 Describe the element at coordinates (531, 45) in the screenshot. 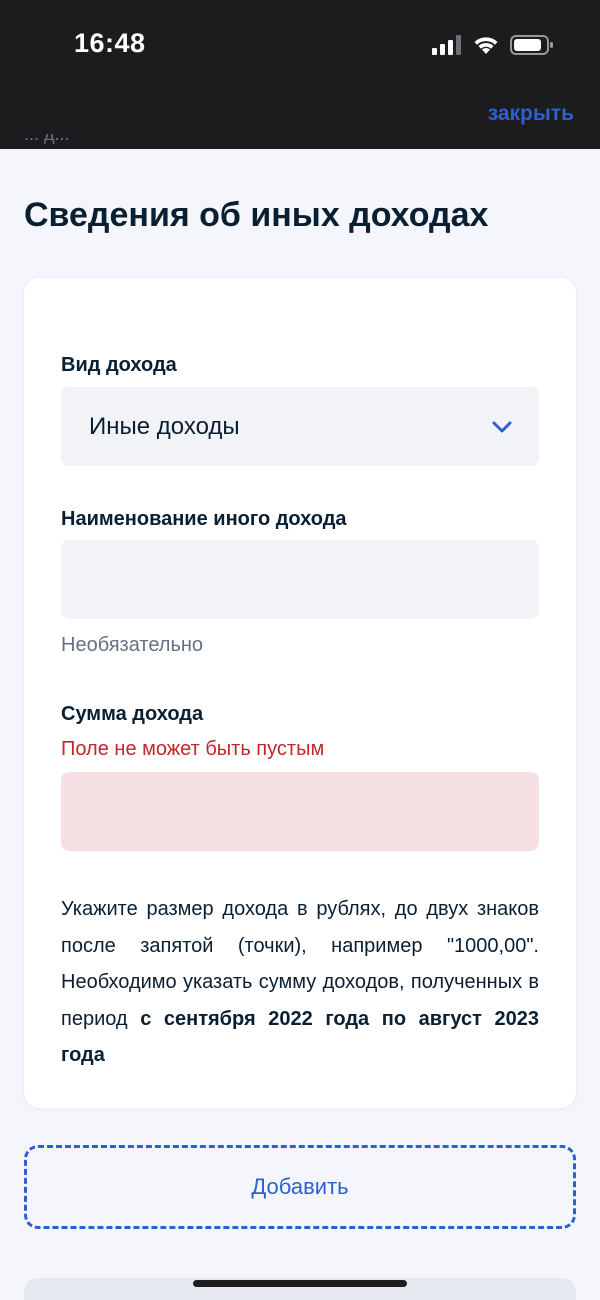

I see `battery-icon` at that location.